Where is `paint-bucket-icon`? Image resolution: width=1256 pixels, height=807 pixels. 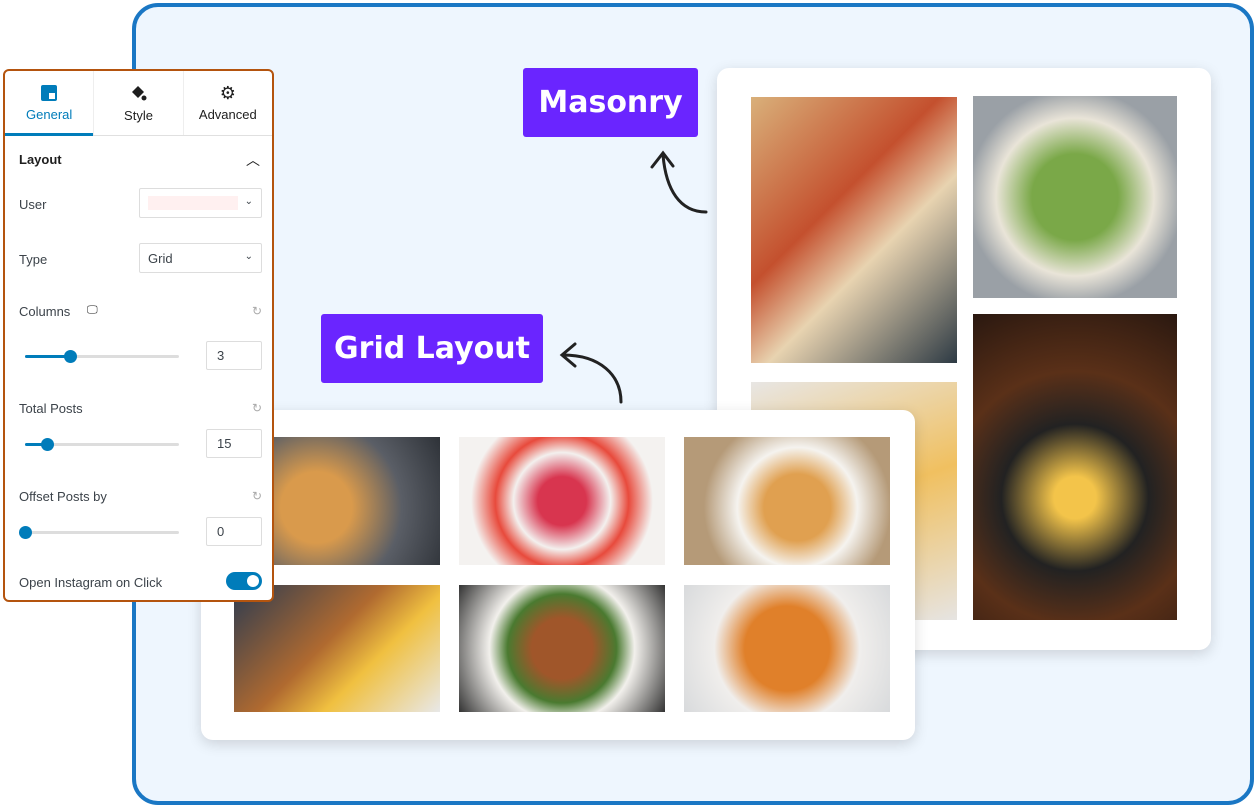
paint-bucket-icon is located at coordinates (139, 92).